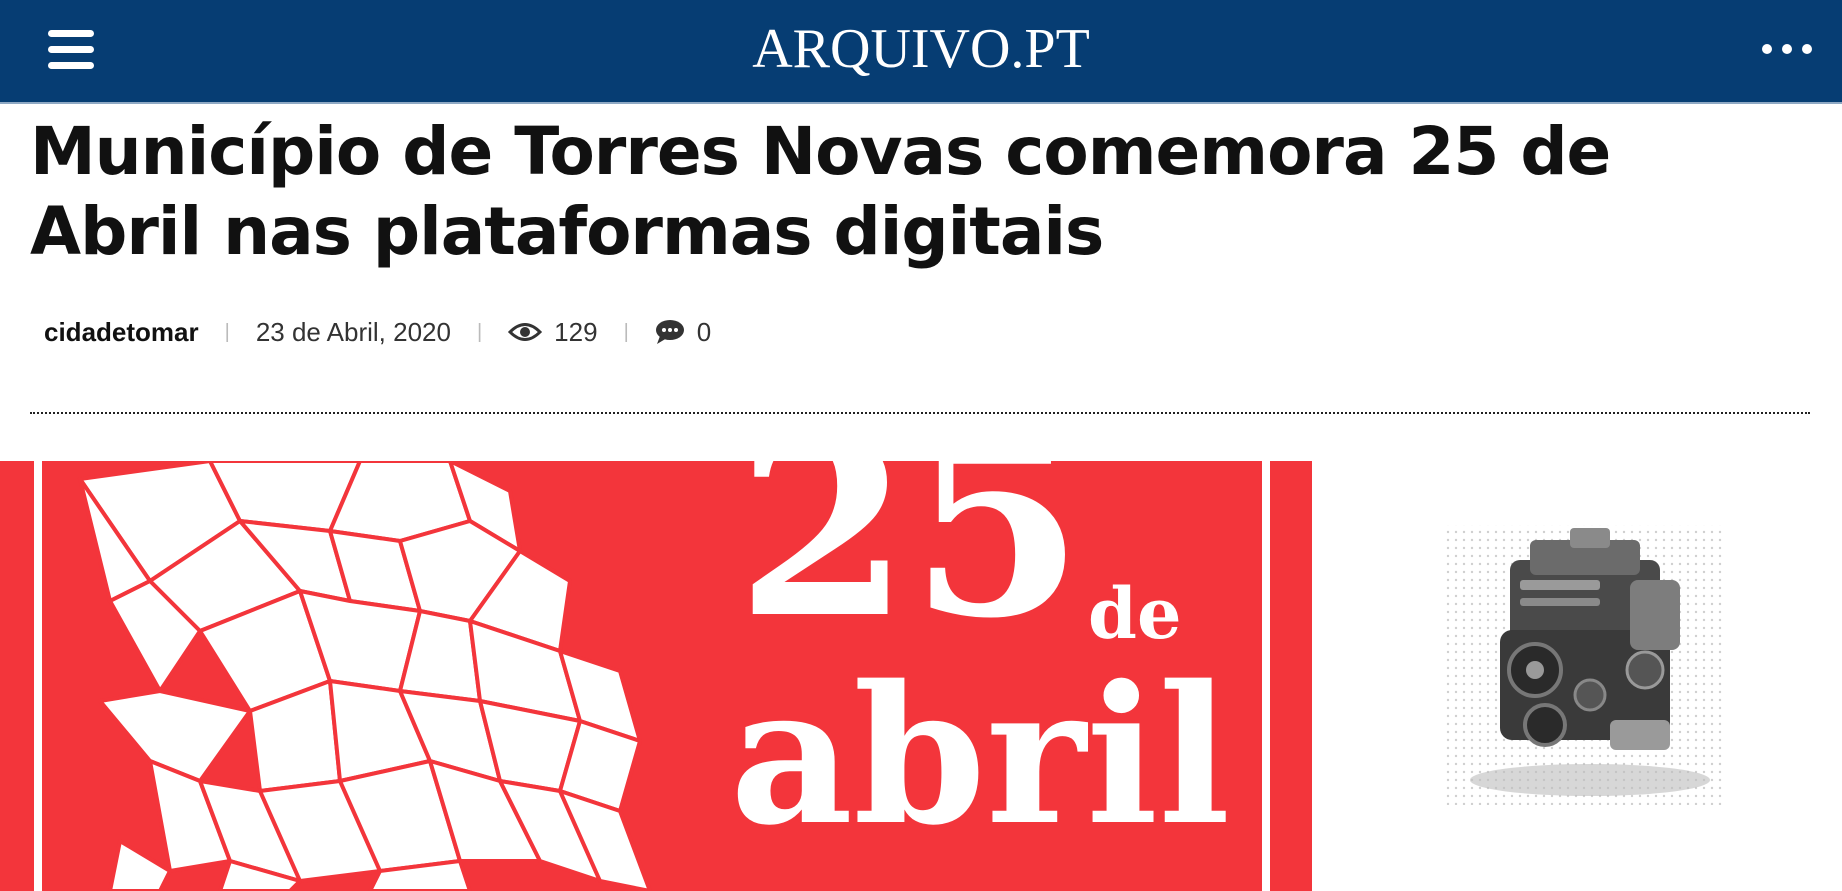  Describe the element at coordinates (980, 755) in the screenshot. I see `hero-month-text: abril` at that location.